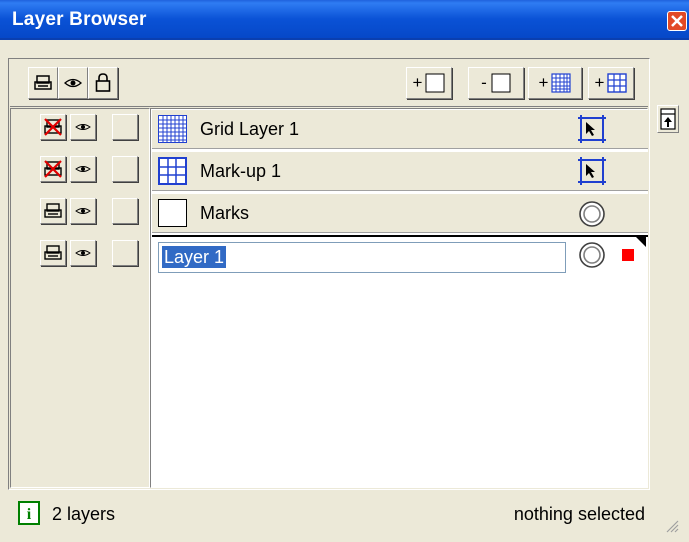  Describe the element at coordinates (345, 517) in the screenshot. I see `status-bar: i 2 layers nothing selected` at that location.